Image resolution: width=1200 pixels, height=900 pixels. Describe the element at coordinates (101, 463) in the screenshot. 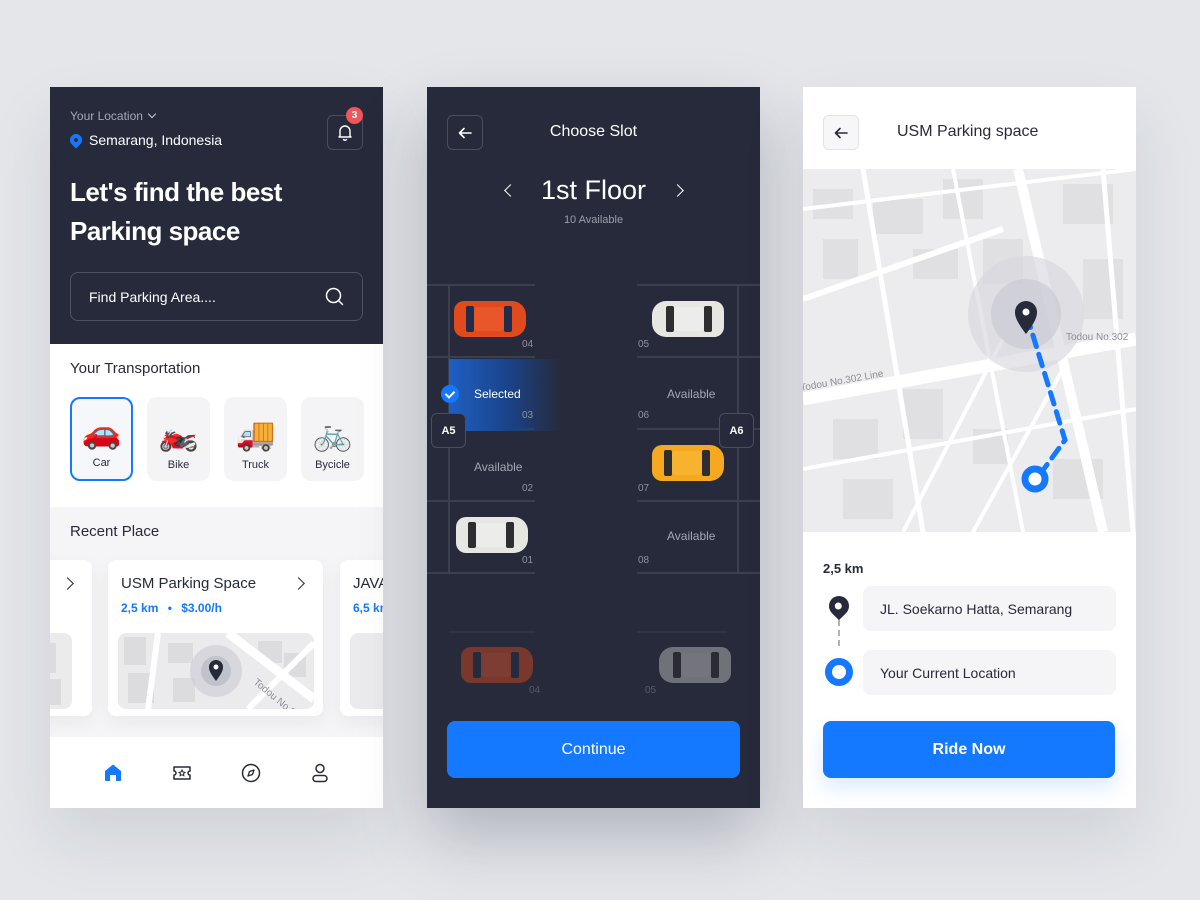

I see `transport-label: Car` at that location.